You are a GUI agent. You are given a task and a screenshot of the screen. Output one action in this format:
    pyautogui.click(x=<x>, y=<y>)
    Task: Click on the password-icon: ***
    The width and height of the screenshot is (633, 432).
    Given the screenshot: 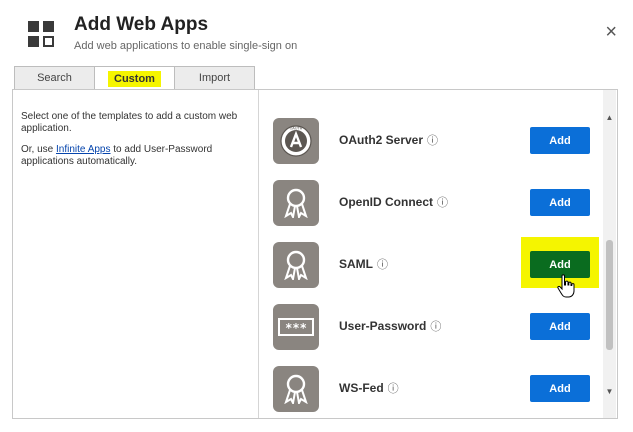 What is the action you would take?
    pyautogui.click(x=296, y=327)
    